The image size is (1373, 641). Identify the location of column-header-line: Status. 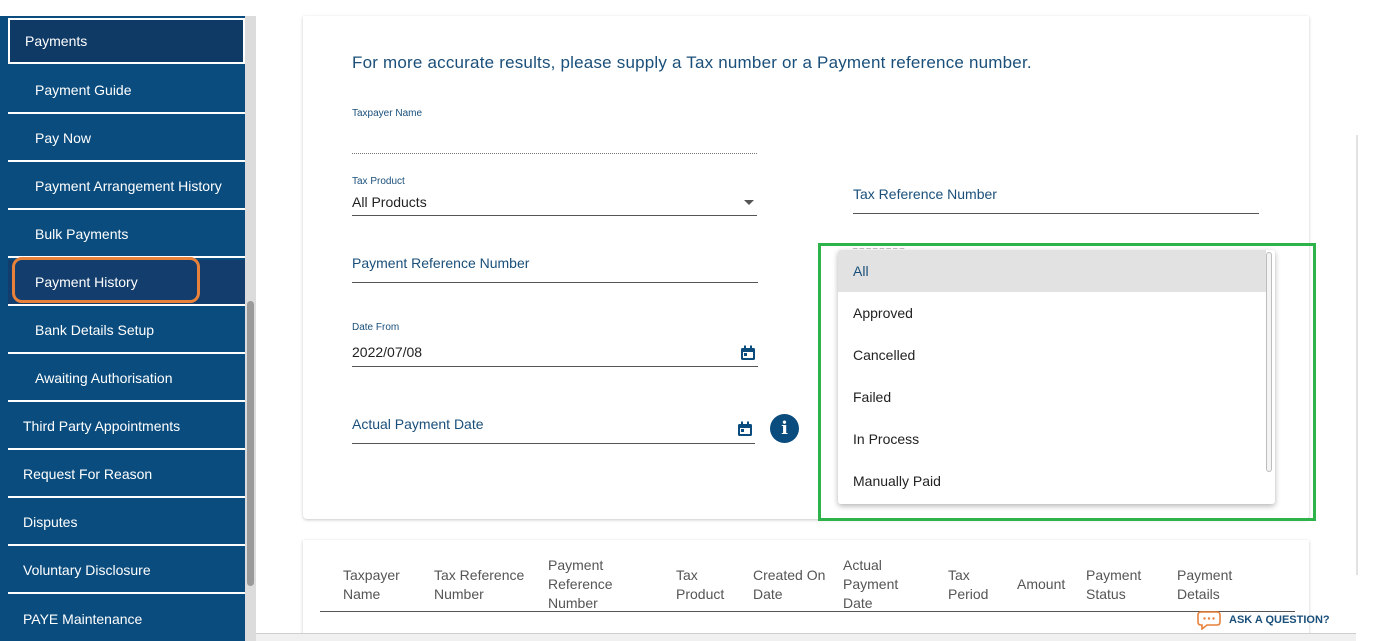
(1106, 594).